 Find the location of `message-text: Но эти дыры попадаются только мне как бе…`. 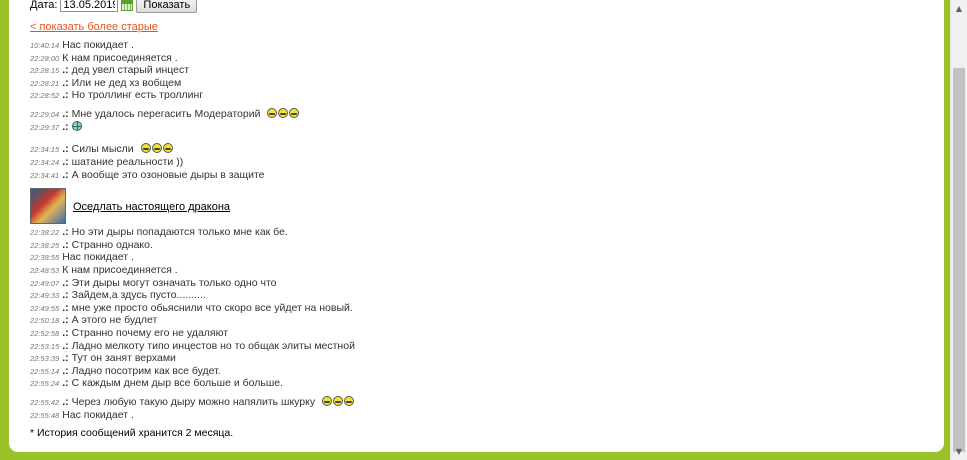

message-text: Но эти дыры попадаются только мне как бе… is located at coordinates (179, 232).